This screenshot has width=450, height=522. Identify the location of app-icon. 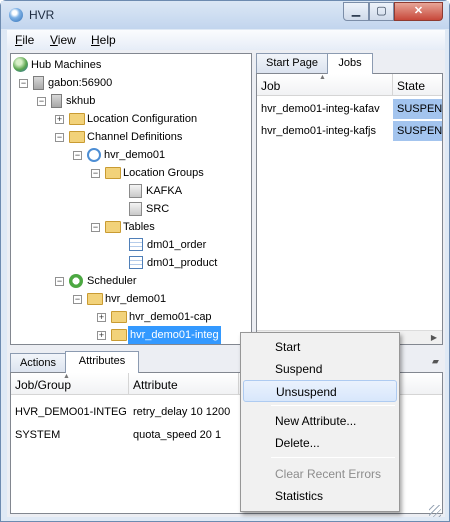
(16, 15).